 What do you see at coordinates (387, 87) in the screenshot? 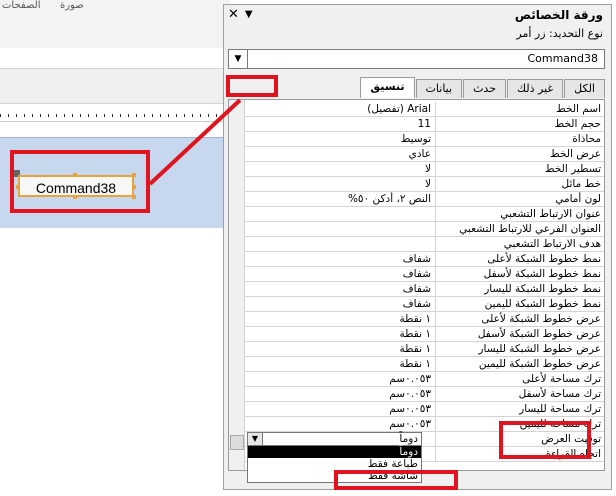
I see `tab-format: تنسيق` at bounding box center [387, 87].